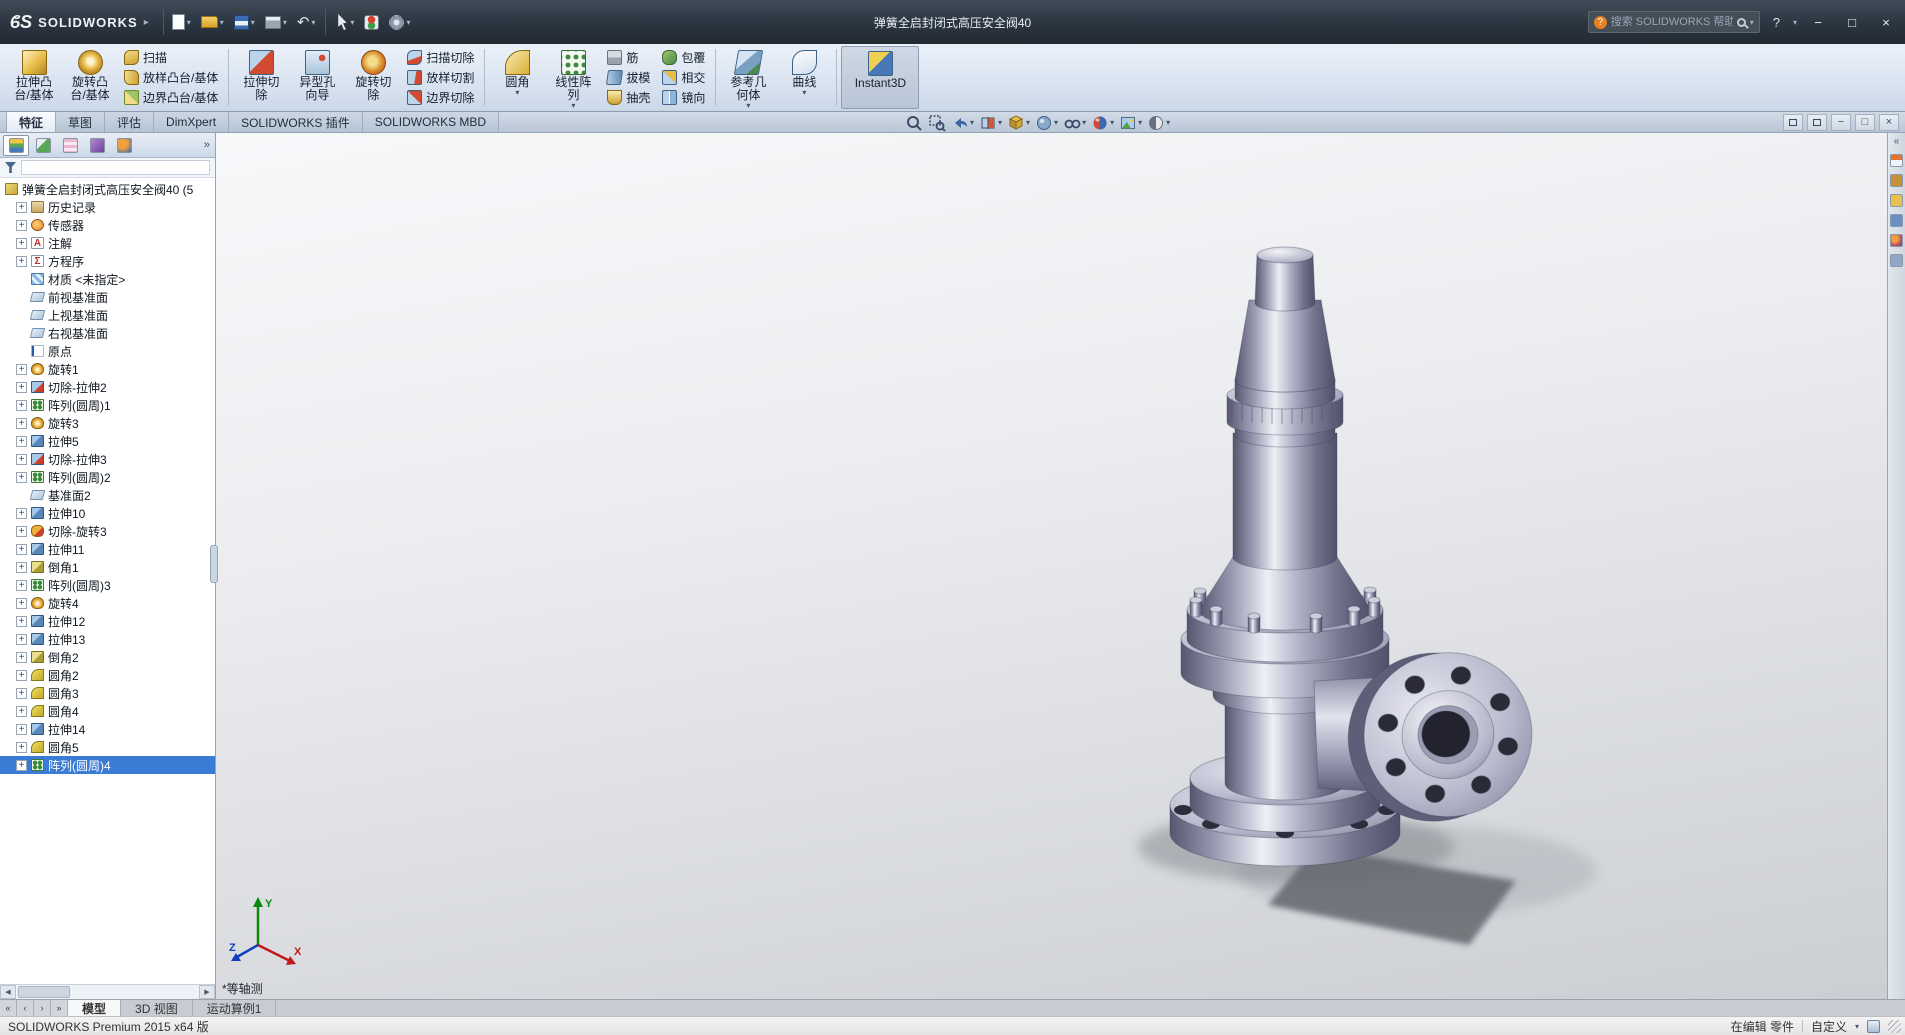 This screenshot has height=1035, width=1905. I want to click on tree-item: + 拉伸14, so click(107, 729).